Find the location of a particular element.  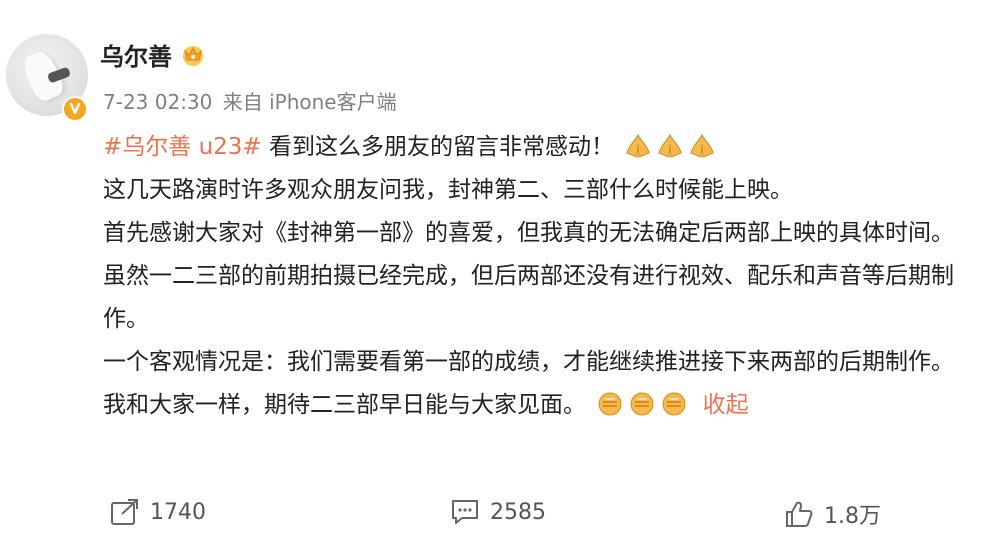

content-line-3: 首先感谢大家对《封神第一部》的喜爱，但我真的无法确定后两部上映的具体时间。 is located at coordinates (528, 233).